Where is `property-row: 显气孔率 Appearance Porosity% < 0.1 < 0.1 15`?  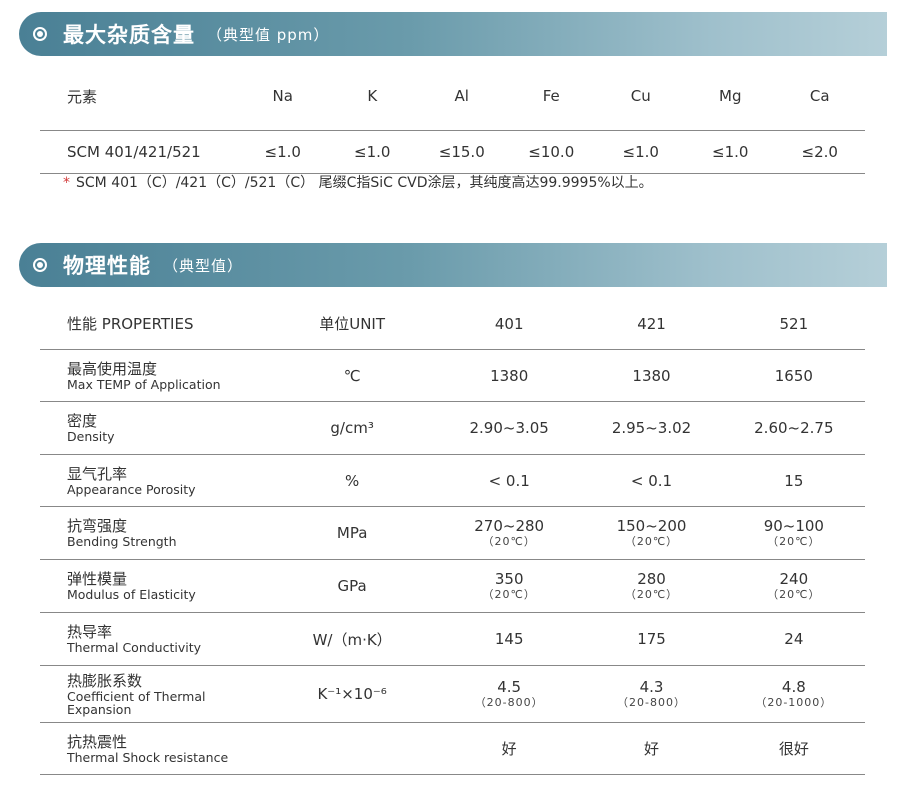 property-row: 显气孔率 Appearance Porosity% < 0.1 < 0.1 15 is located at coordinates (452, 481).